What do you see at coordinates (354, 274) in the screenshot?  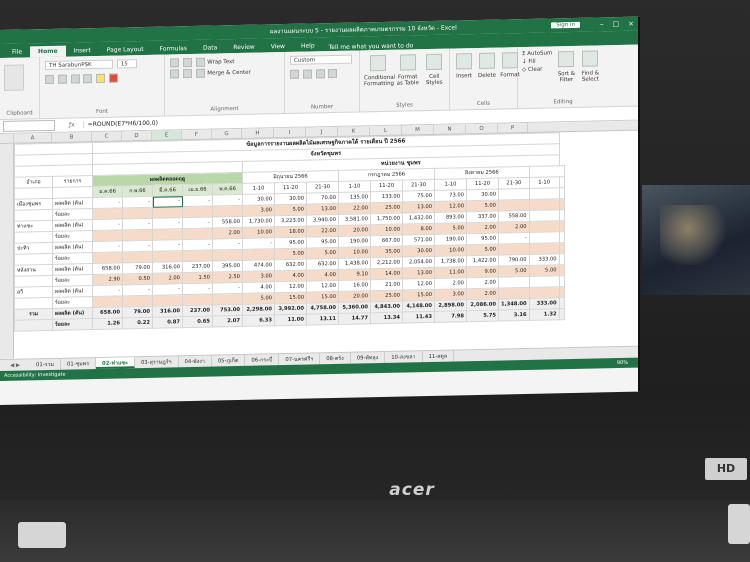 I see `value-cell: 9.10` at bounding box center [354, 274].